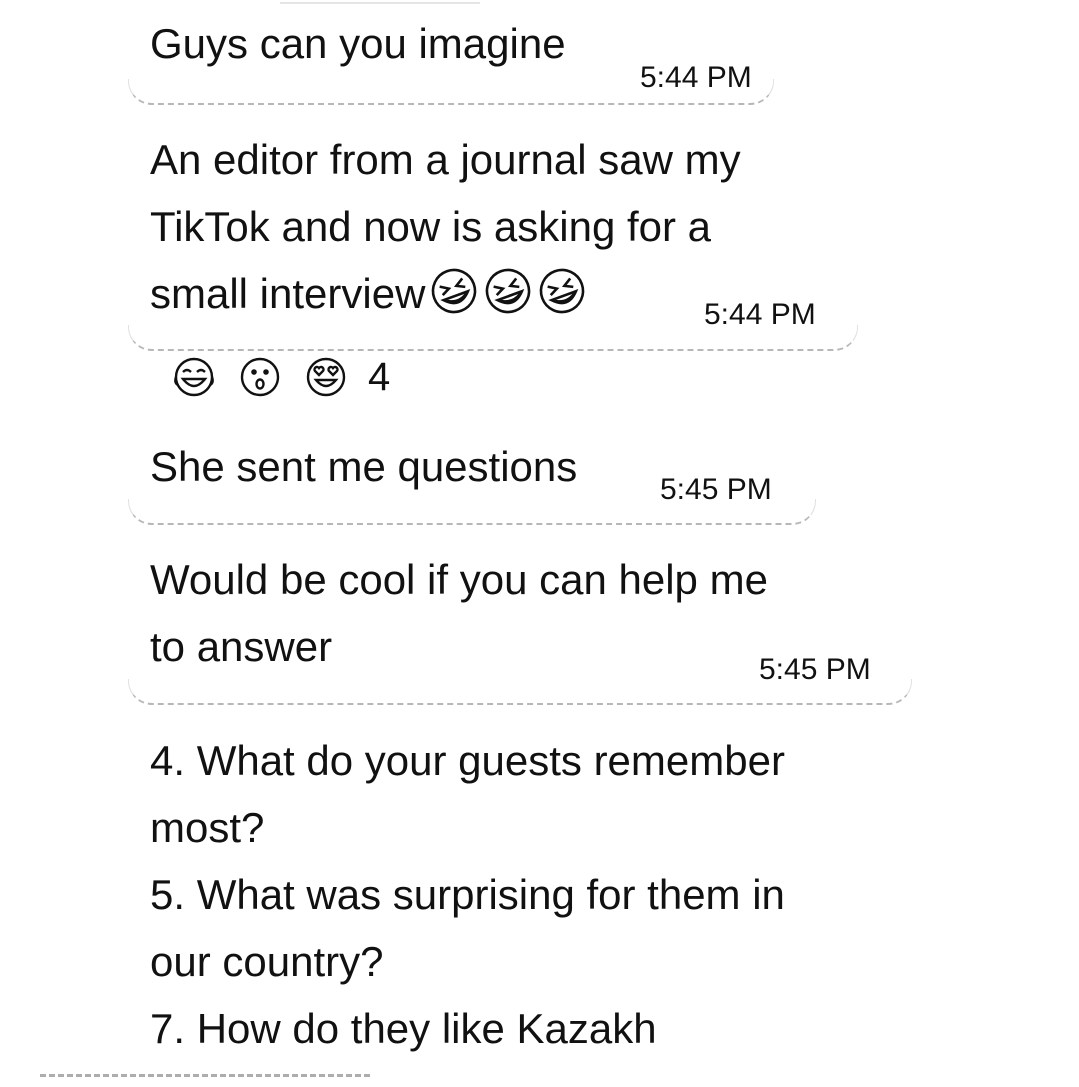 Image resolution: width=1079 pixels, height=1087 pixels. I want to click on reactions-bar: 4, so click(281, 377).